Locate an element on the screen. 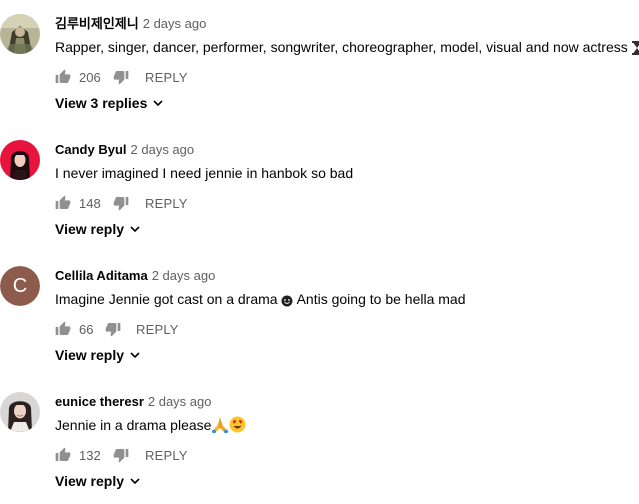  comment-header: eunice theresr 2 days ago is located at coordinates (133, 402).